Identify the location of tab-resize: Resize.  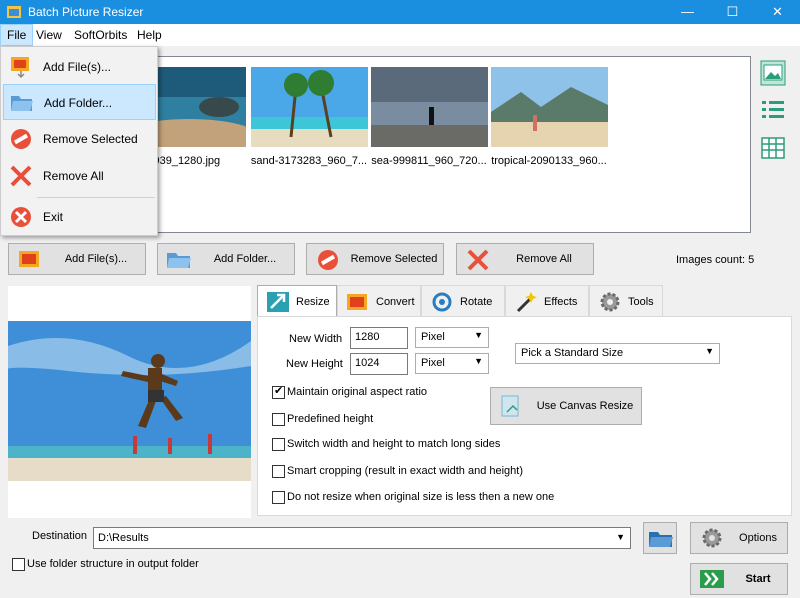
(297, 301).